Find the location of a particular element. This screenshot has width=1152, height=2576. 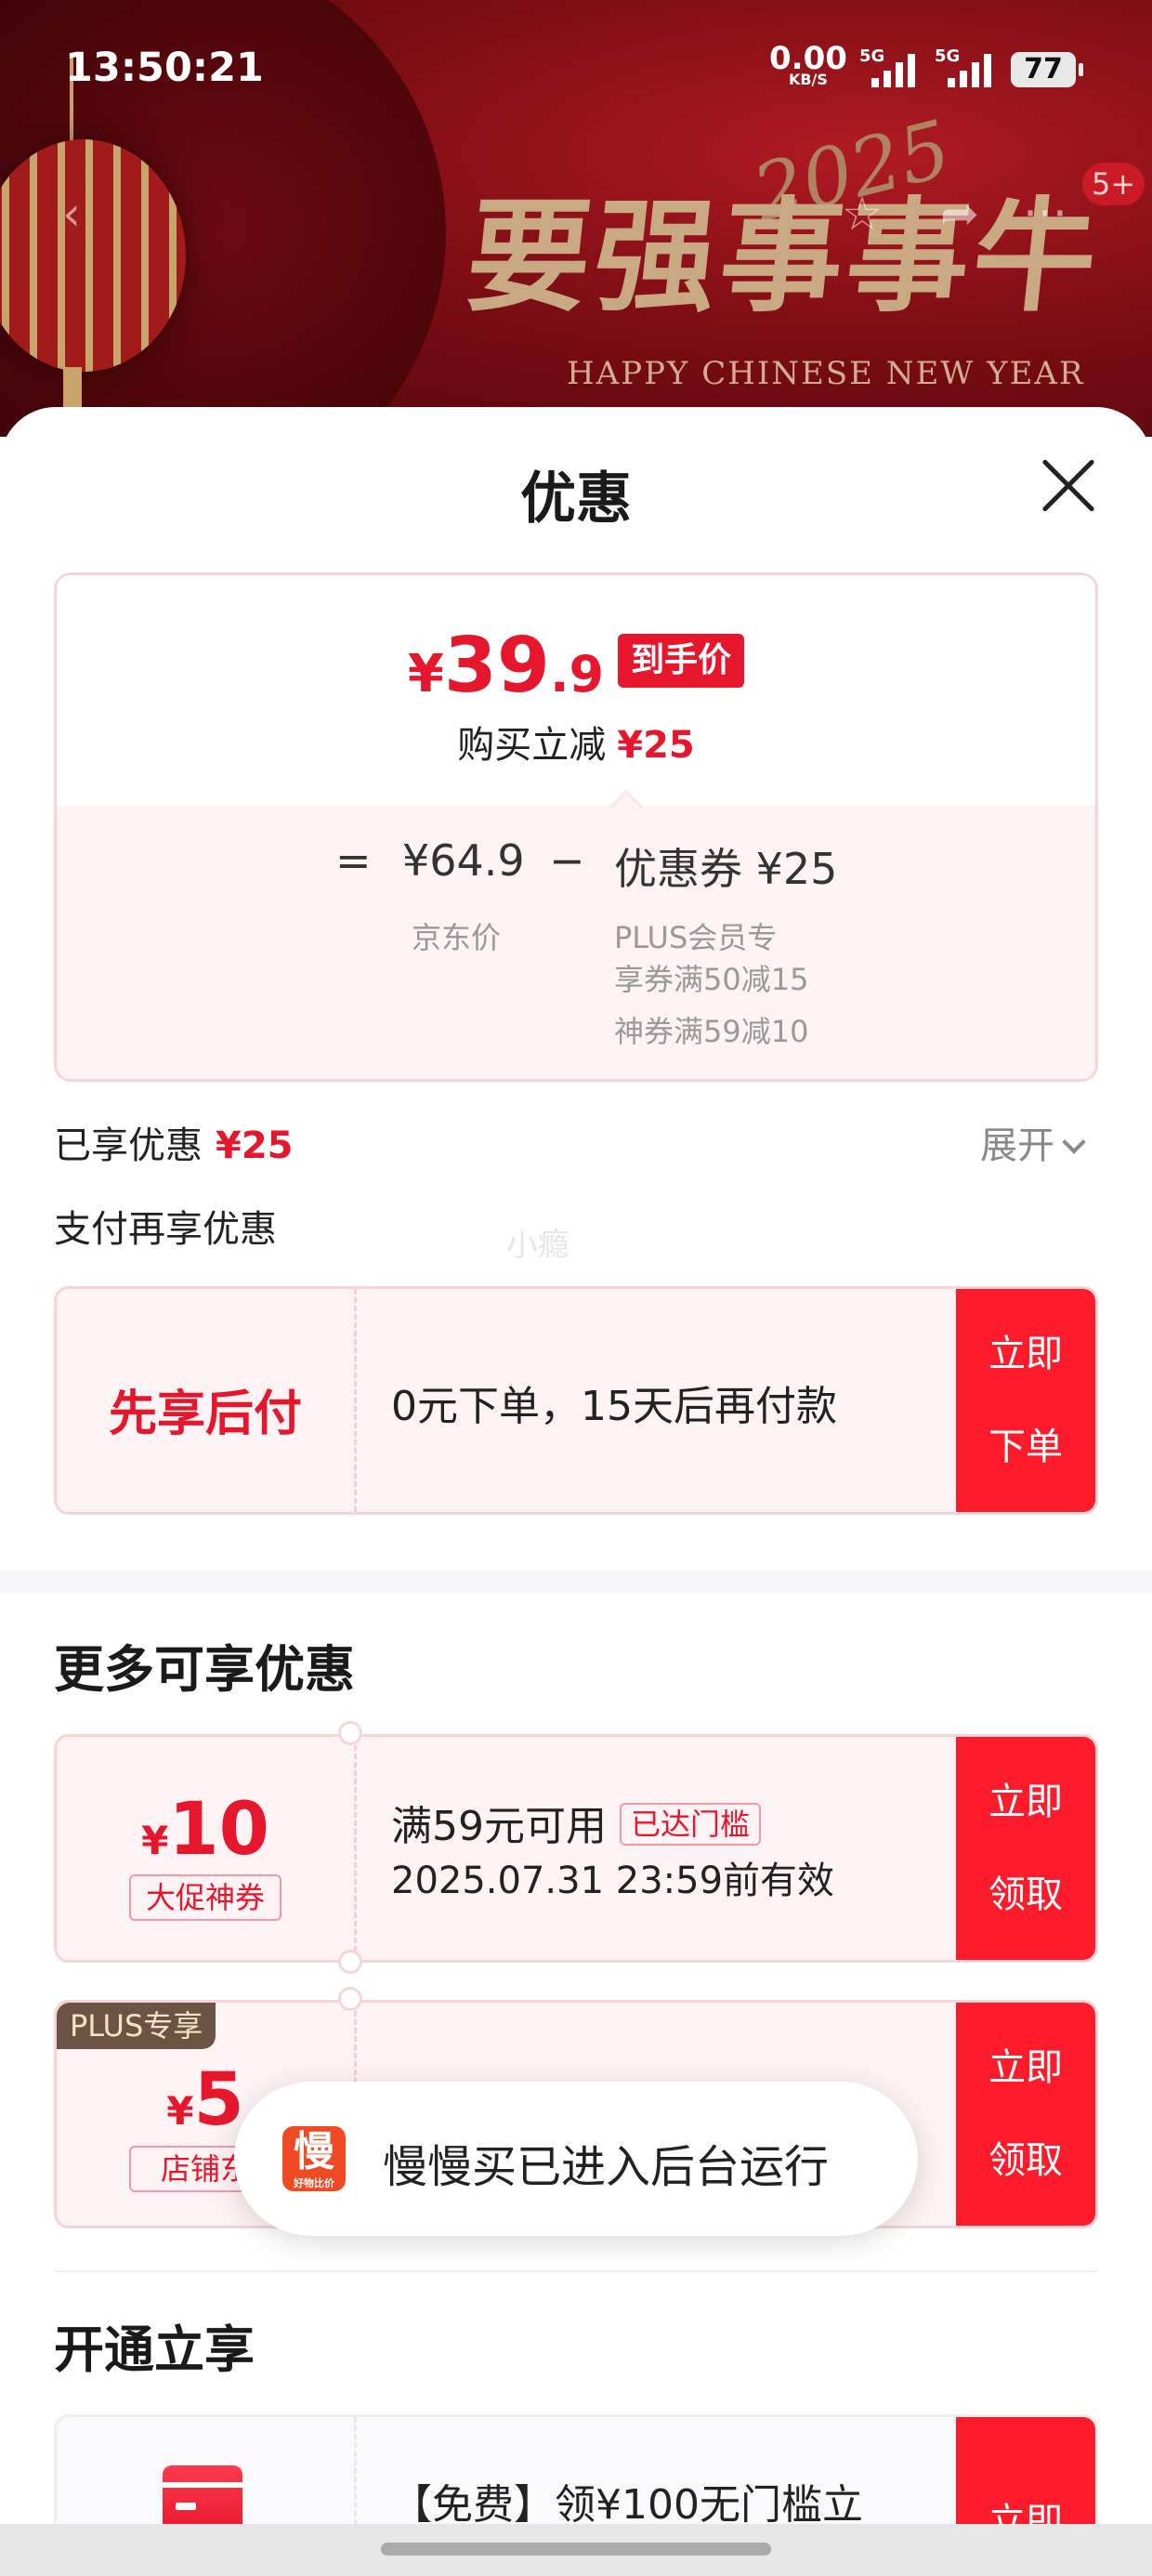

price-decimal: .9 is located at coordinates (577, 674).